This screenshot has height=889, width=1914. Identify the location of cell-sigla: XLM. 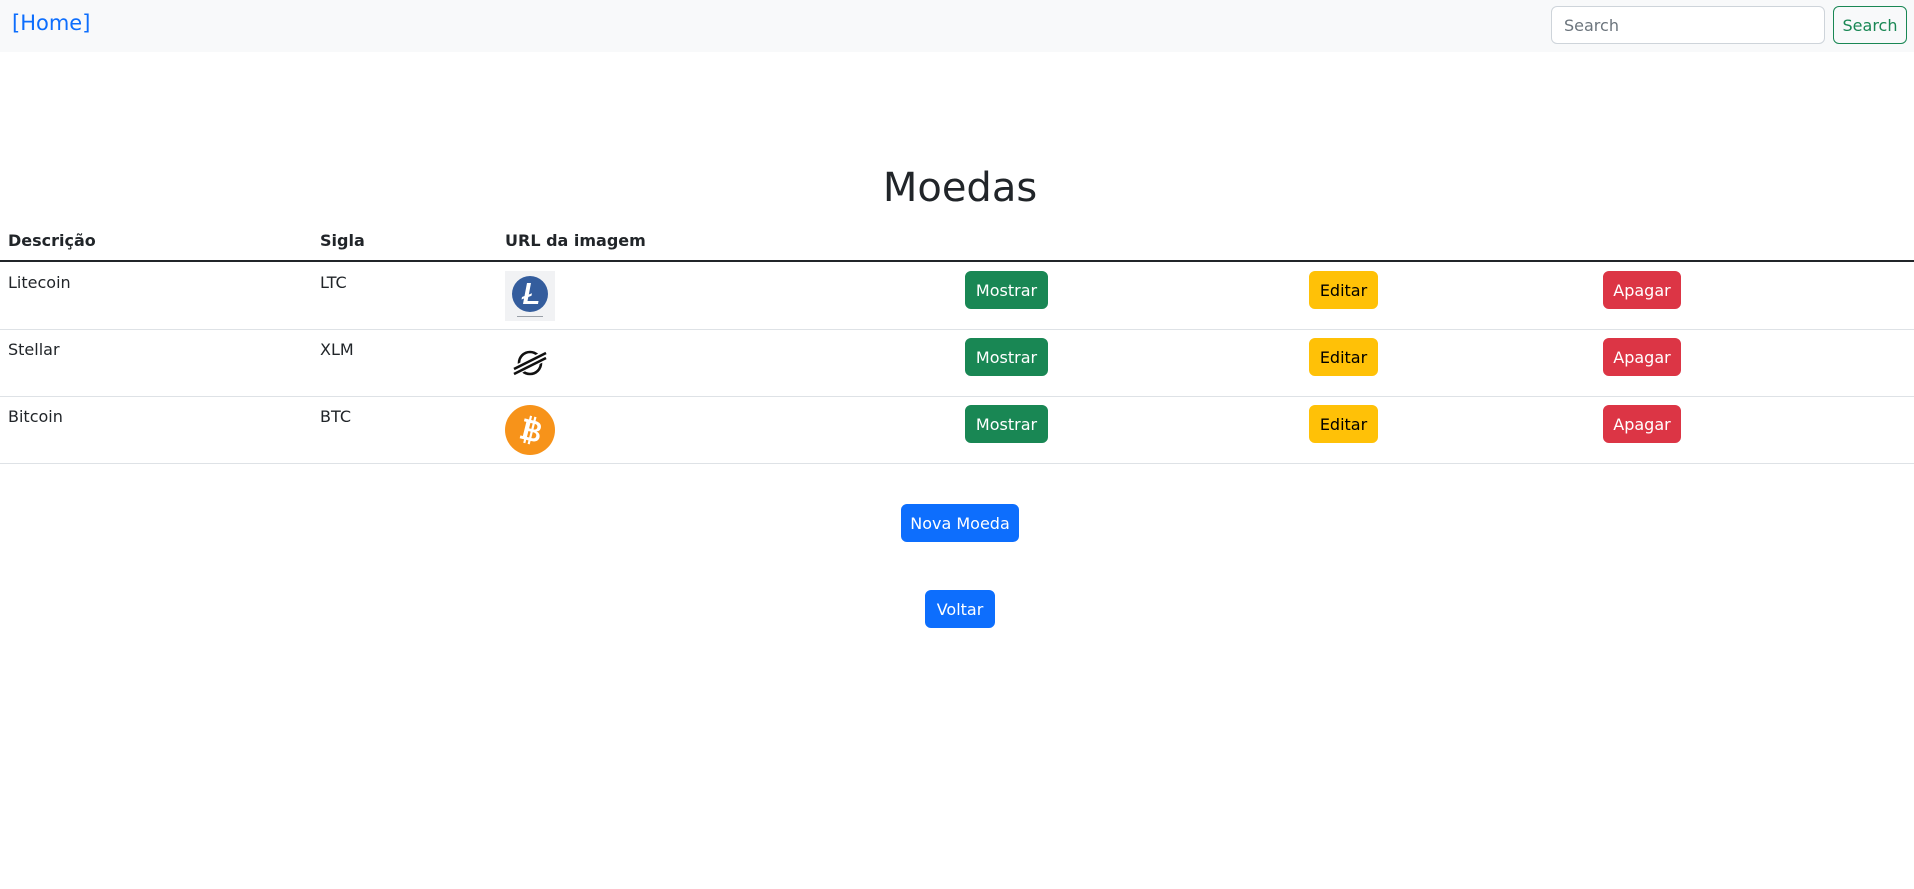
(337, 349).